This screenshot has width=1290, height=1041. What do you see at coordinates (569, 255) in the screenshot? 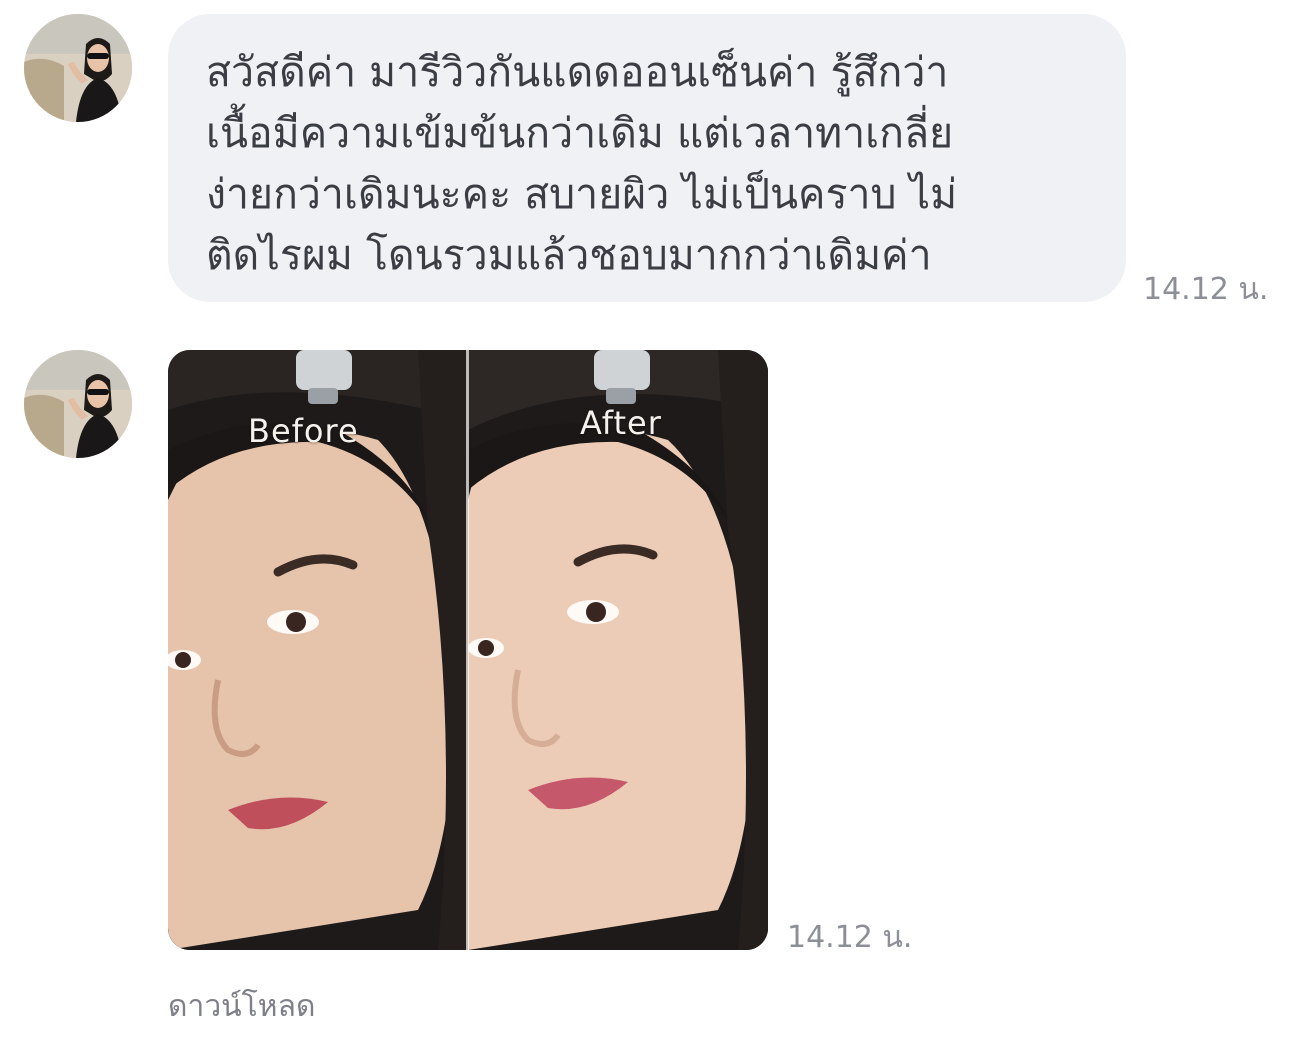
I see `message-text-line: ติดไรผม โดนรวมแล้วชอบมากกว่าเดิมค่า` at bounding box center [569, 255].